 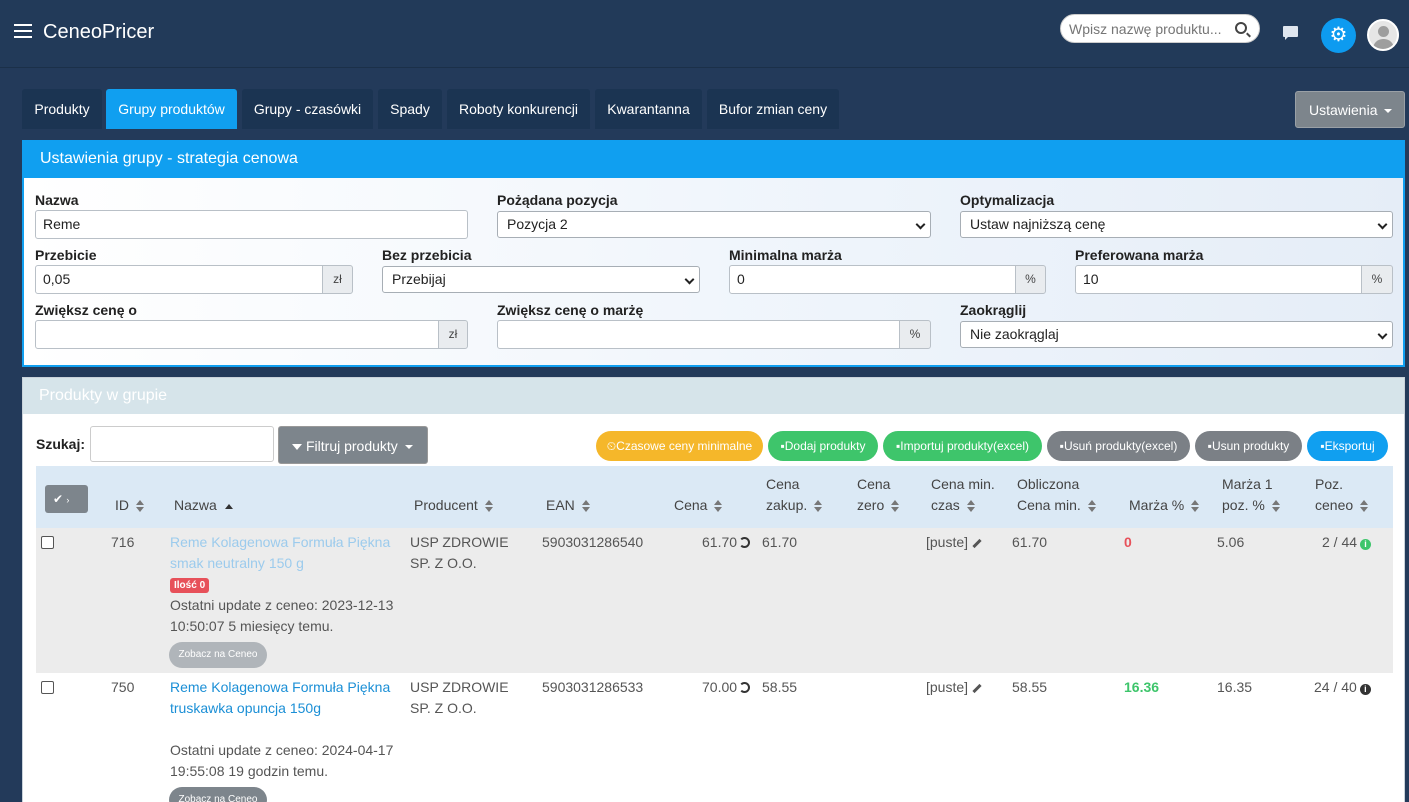 I want to click on filter-products-button: Filtruj produkty, so click(x=353, y=445).